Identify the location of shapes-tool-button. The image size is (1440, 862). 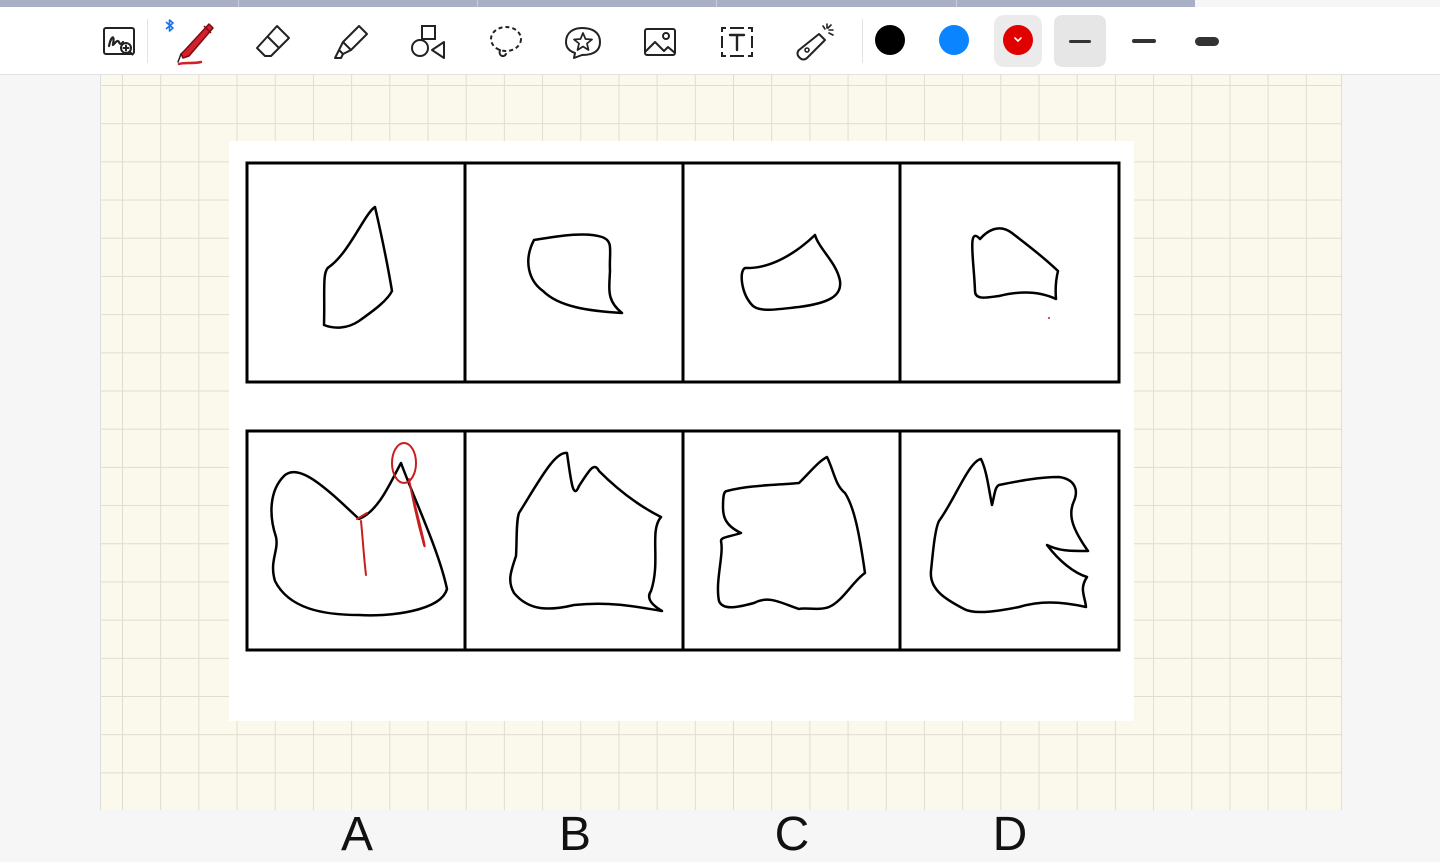
(428, 42).